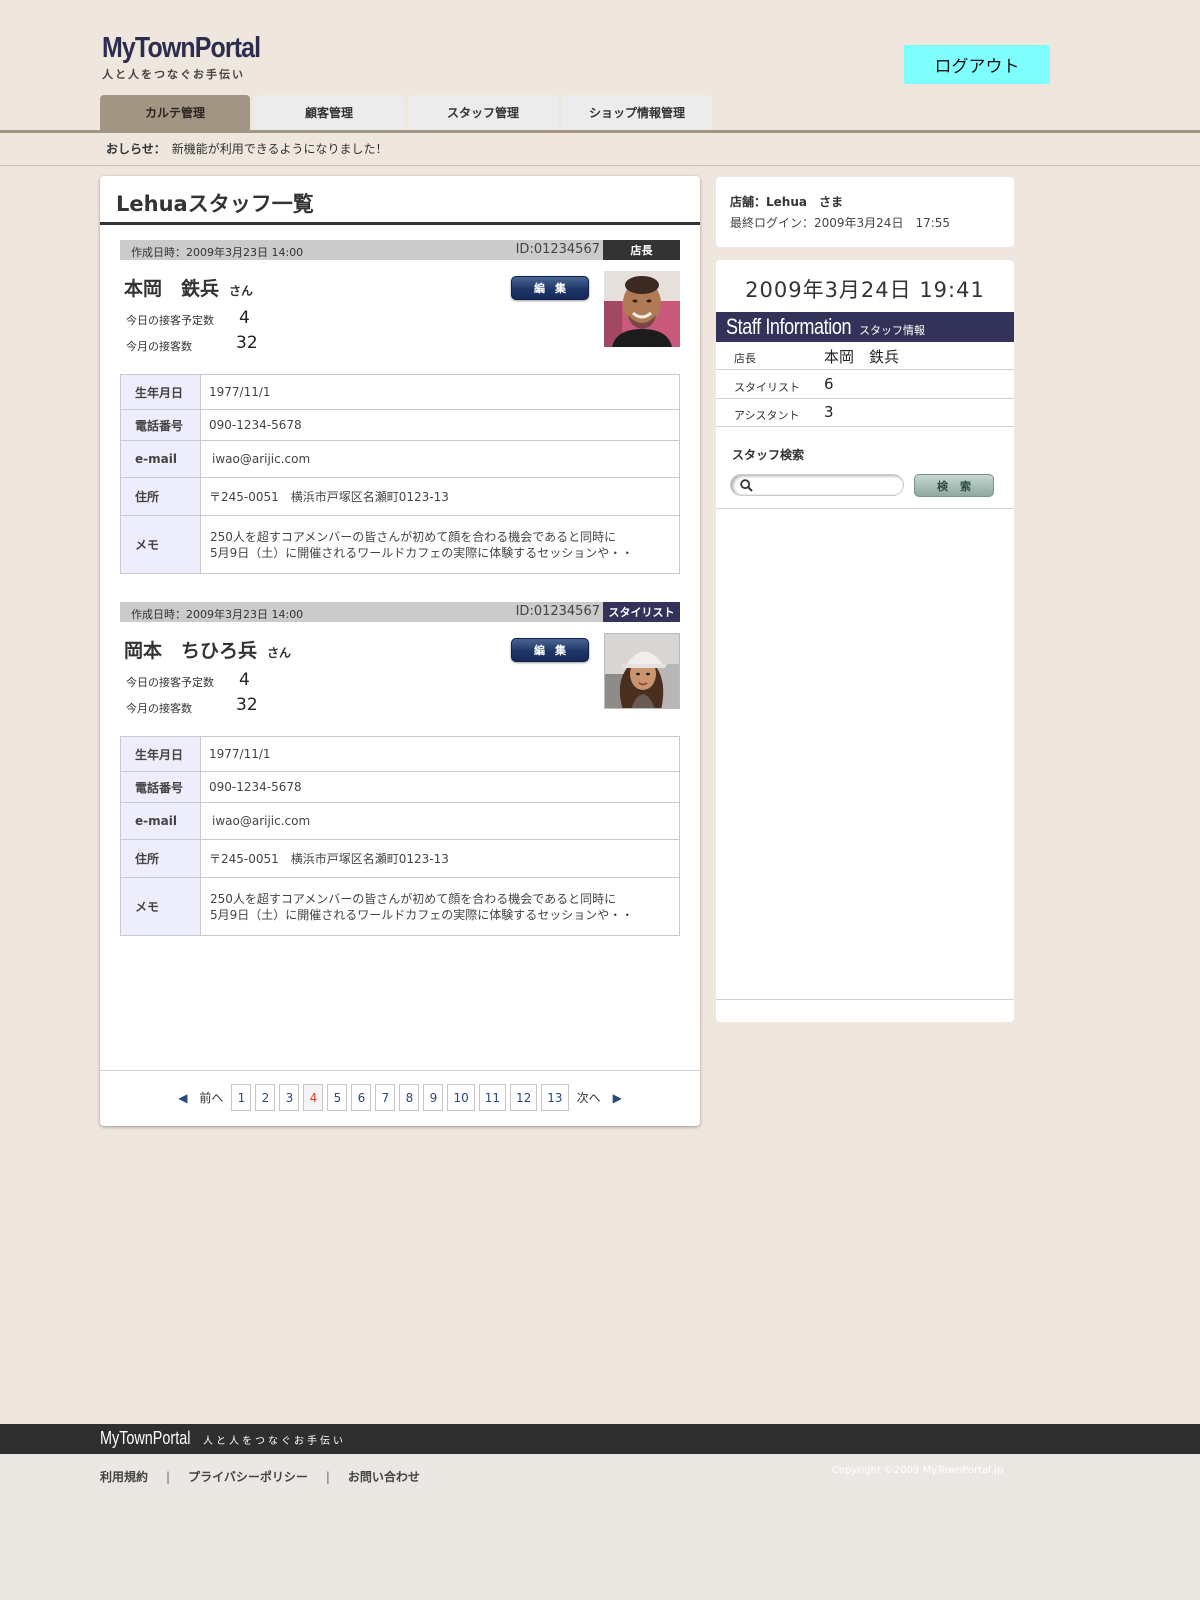  I want to click on staff-info-label: スタイリスト, so click(767, 387).